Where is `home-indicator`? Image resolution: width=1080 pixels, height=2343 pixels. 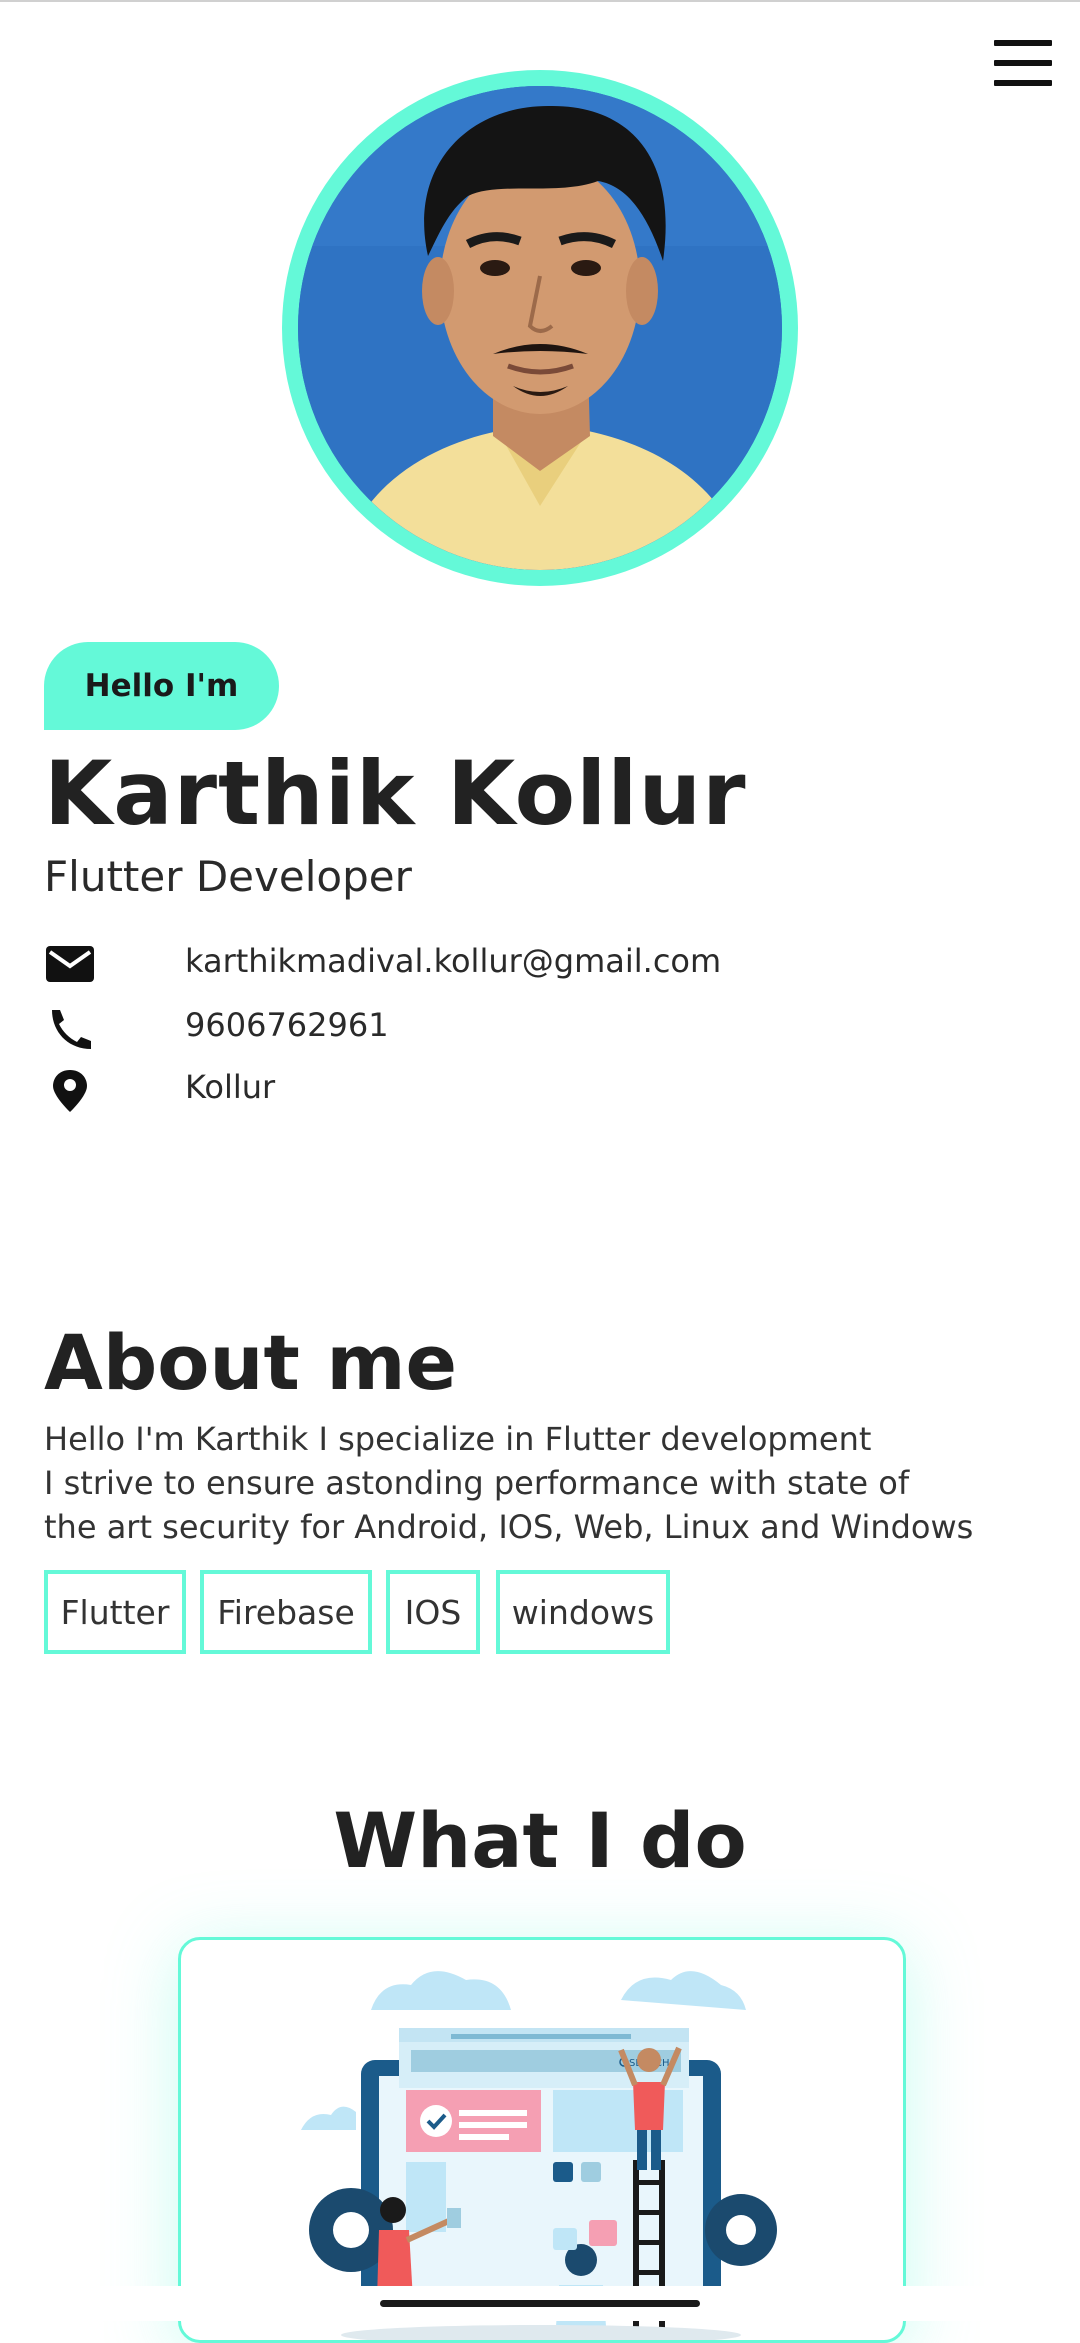
home-indicator is located at coordinates (540, 2303).